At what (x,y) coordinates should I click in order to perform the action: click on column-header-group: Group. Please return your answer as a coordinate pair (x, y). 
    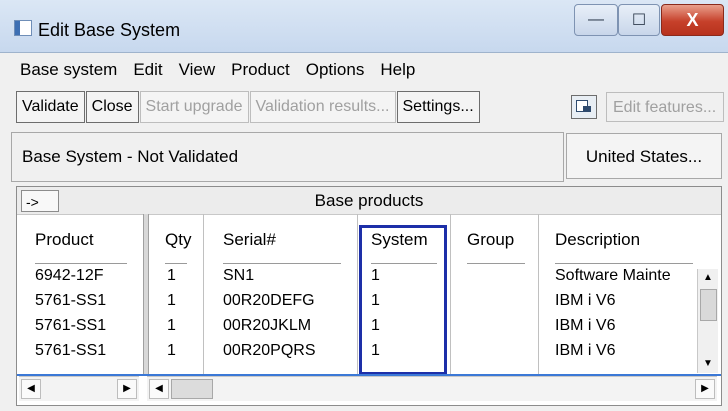
    Looking at the image, I should click on (490, 240).